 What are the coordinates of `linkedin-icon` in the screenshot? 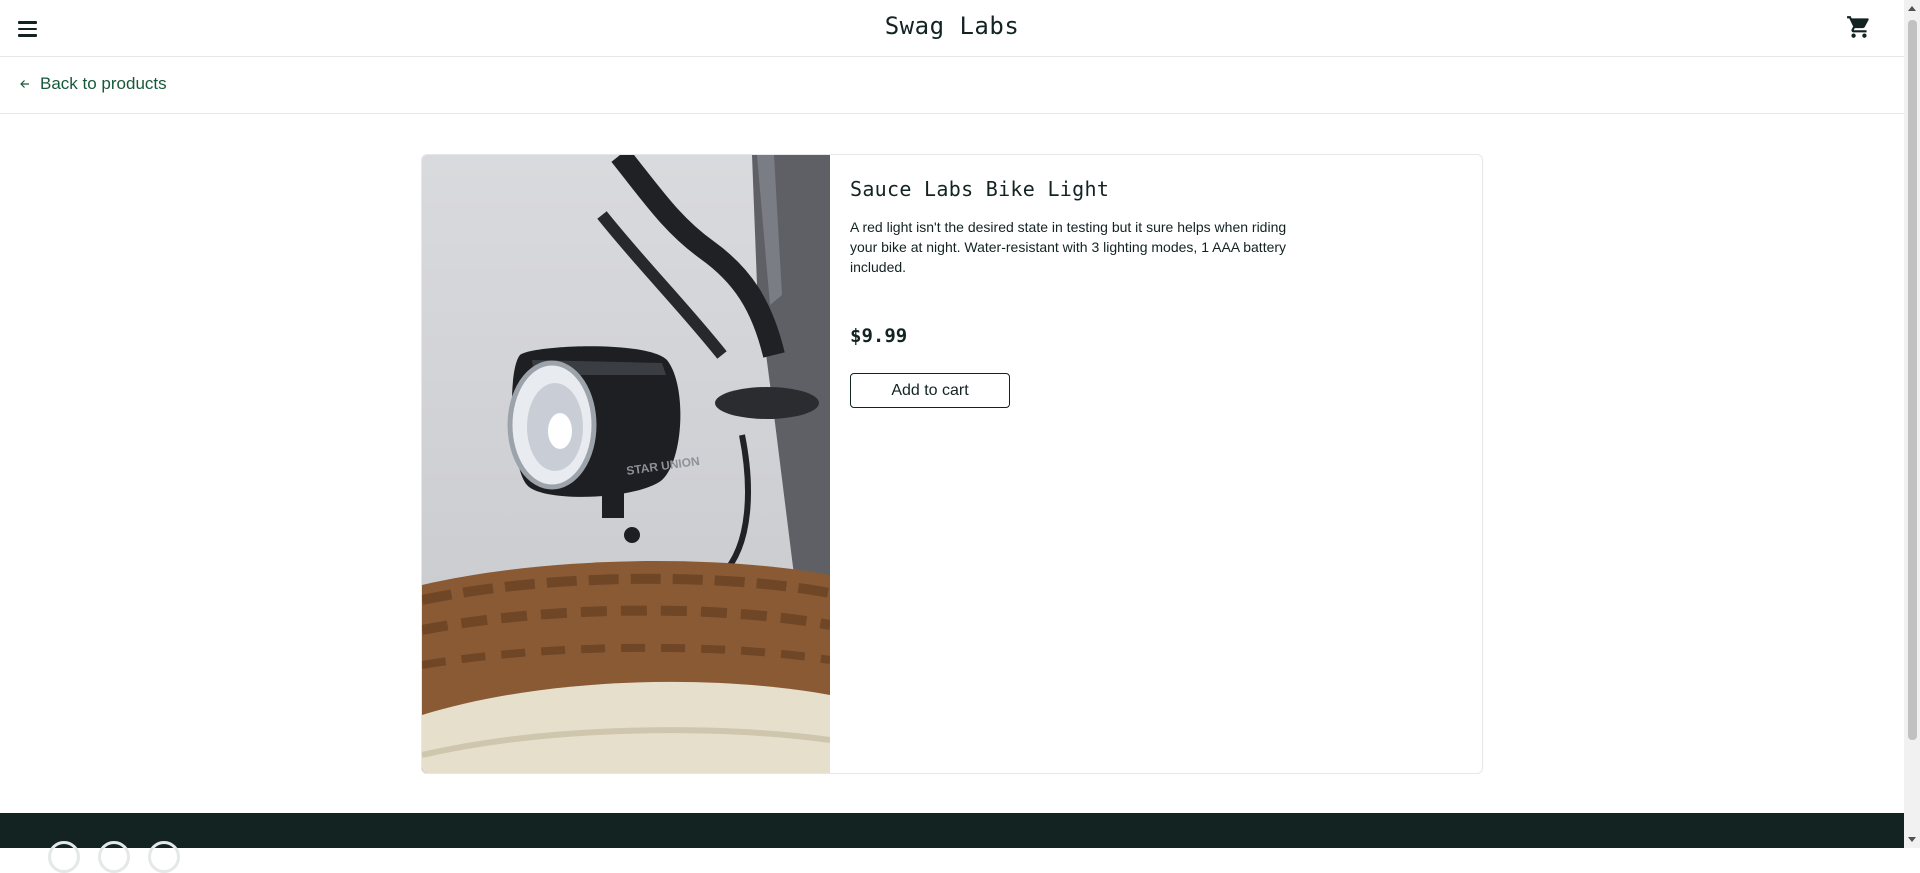 It's located at (164, 857).